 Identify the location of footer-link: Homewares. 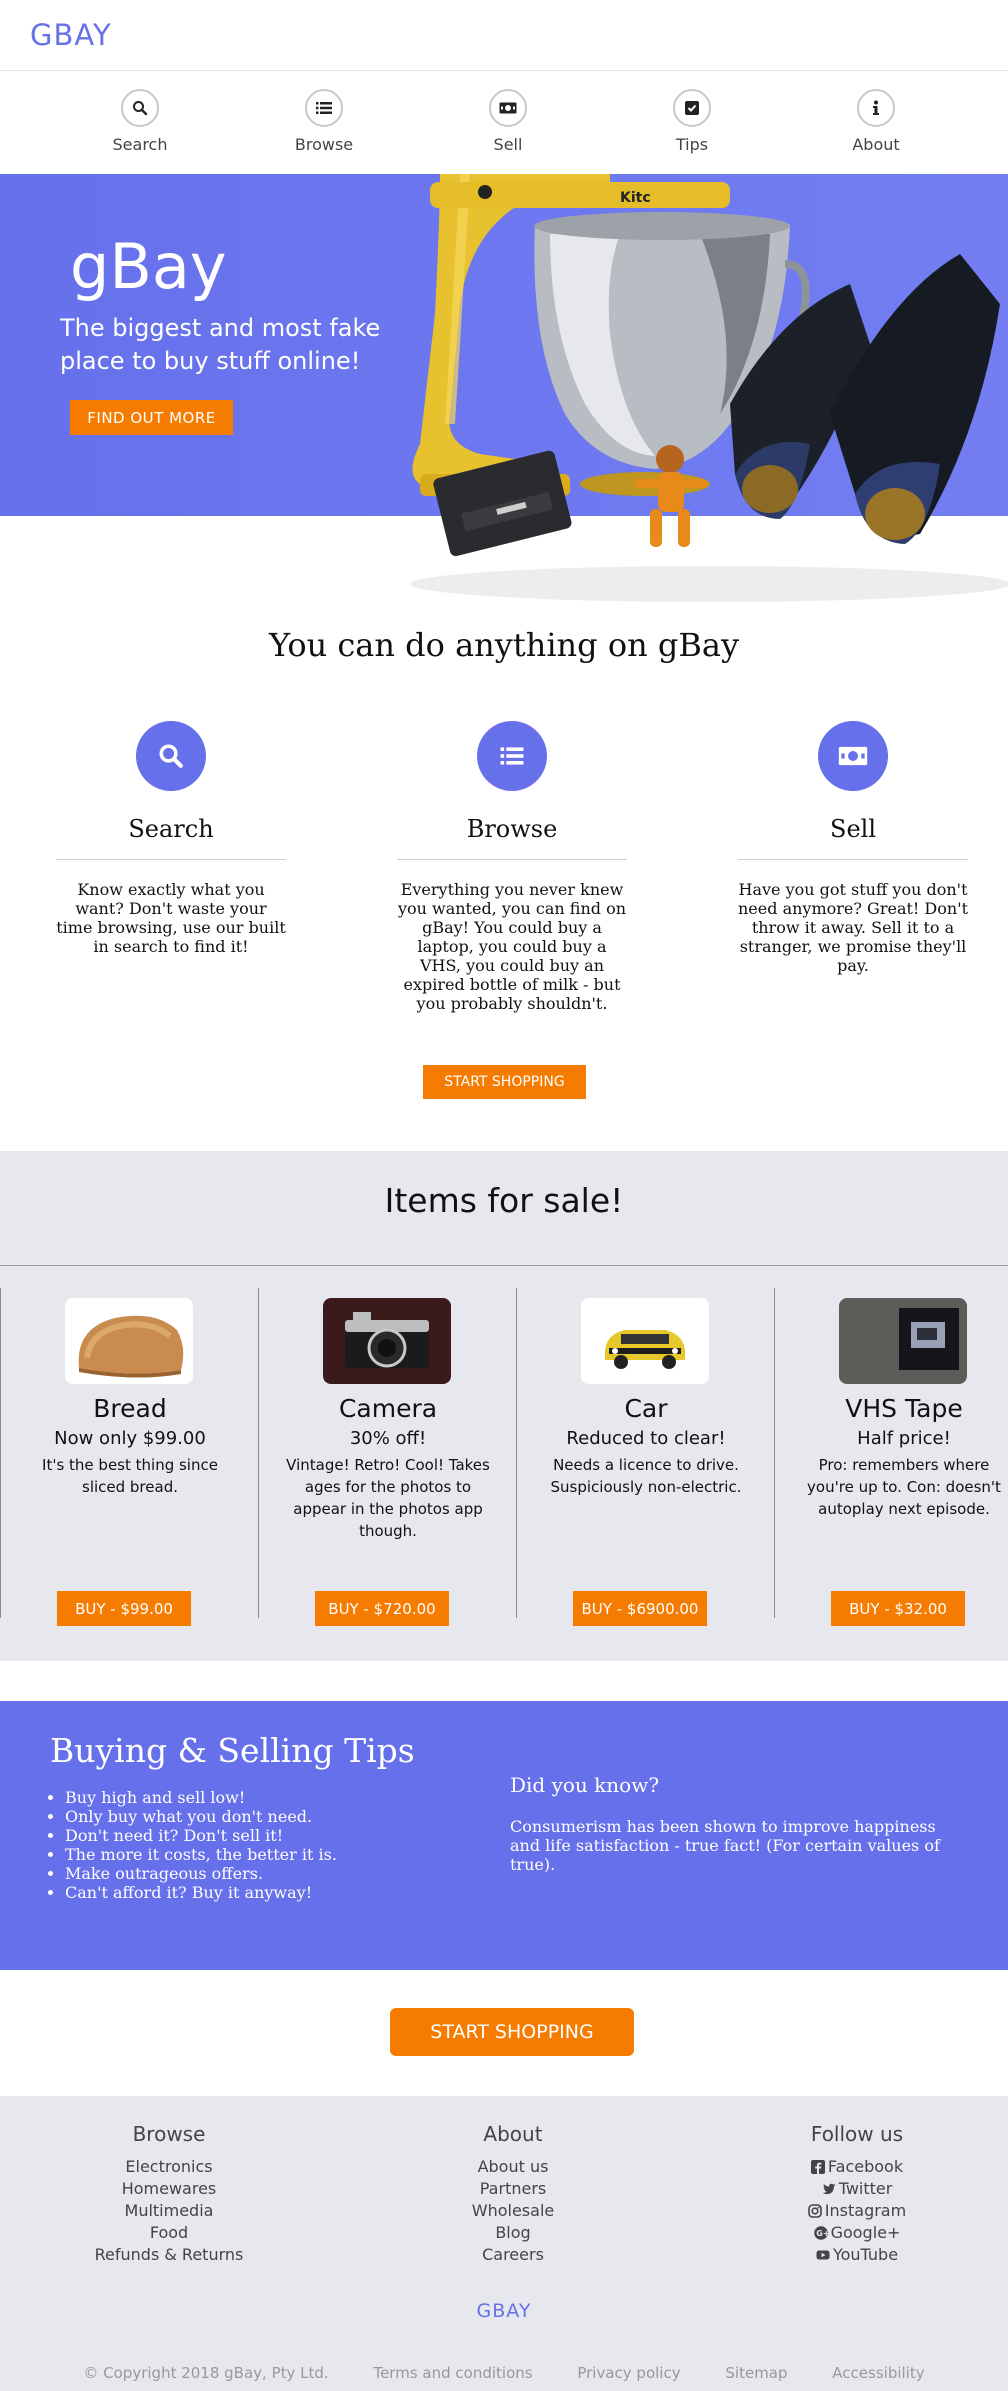
(169, 2189).